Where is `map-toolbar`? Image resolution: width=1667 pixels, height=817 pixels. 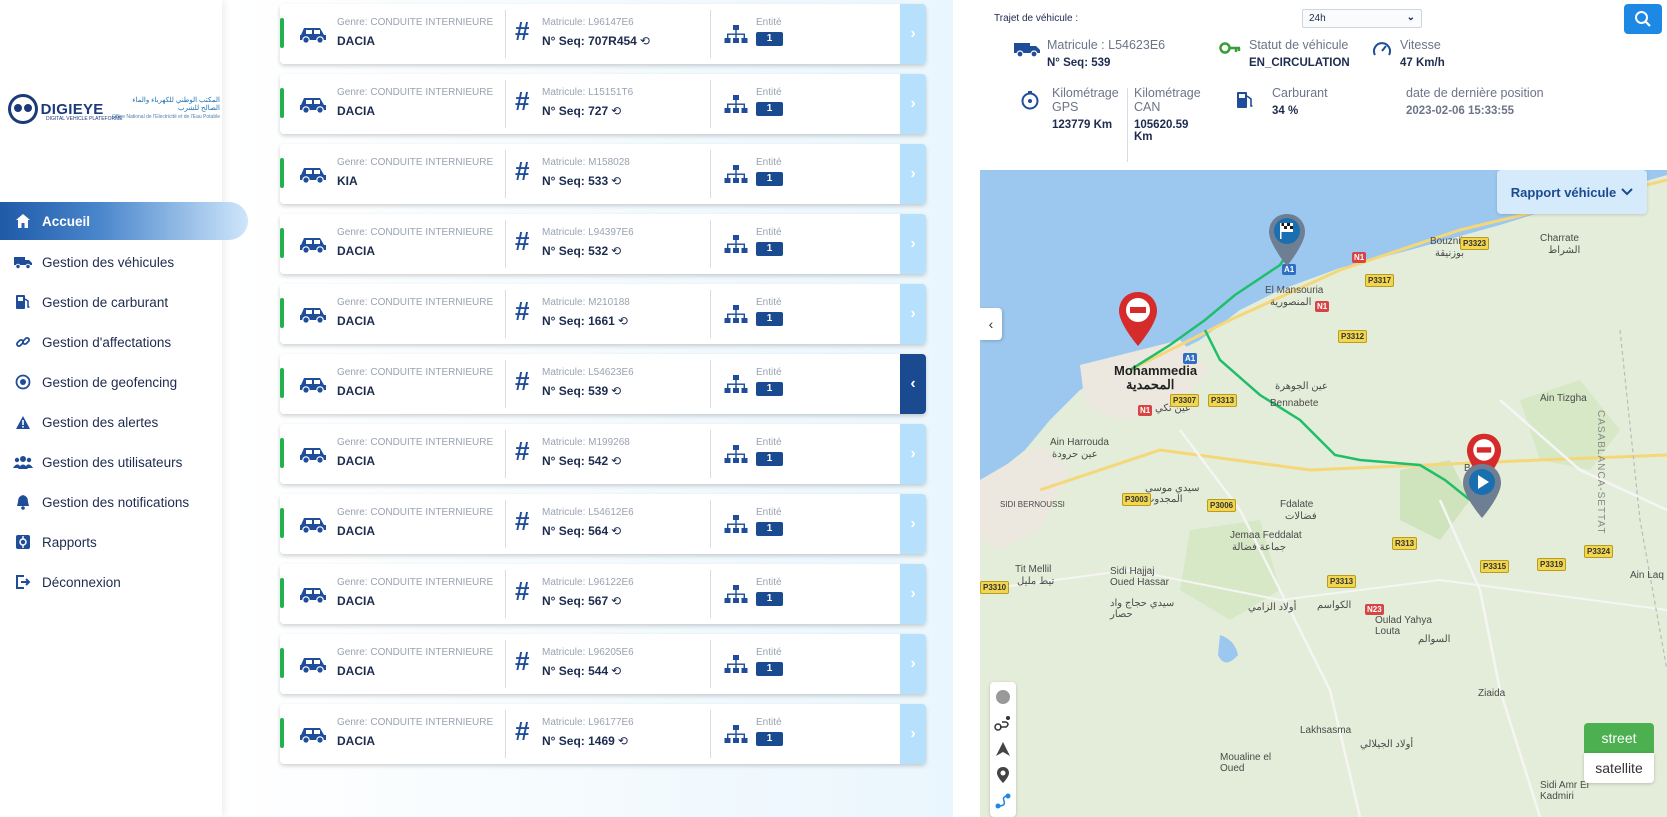 map-toolbar is located at coordinates (1003, 749).